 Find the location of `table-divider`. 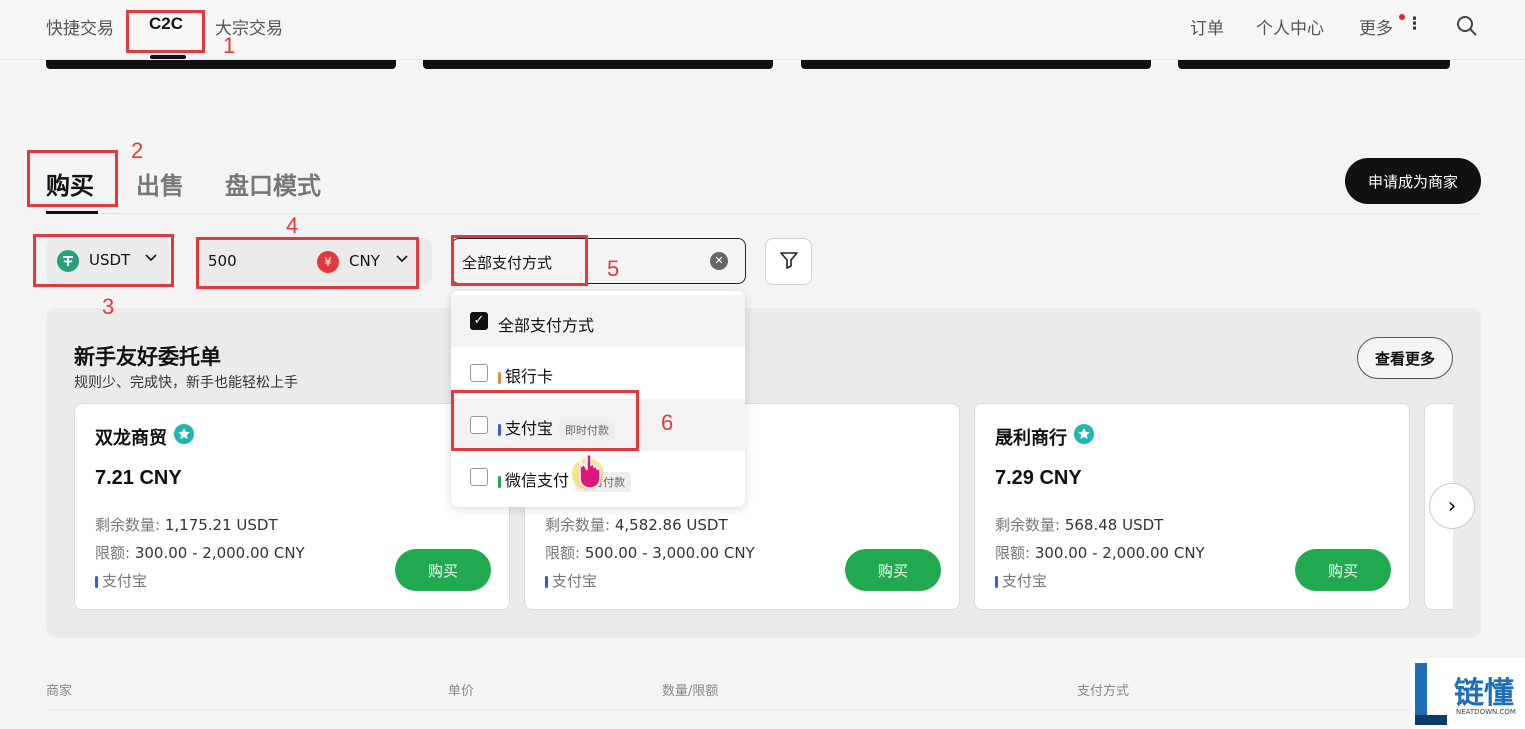

table-divider is located at coordinates (726, 709).